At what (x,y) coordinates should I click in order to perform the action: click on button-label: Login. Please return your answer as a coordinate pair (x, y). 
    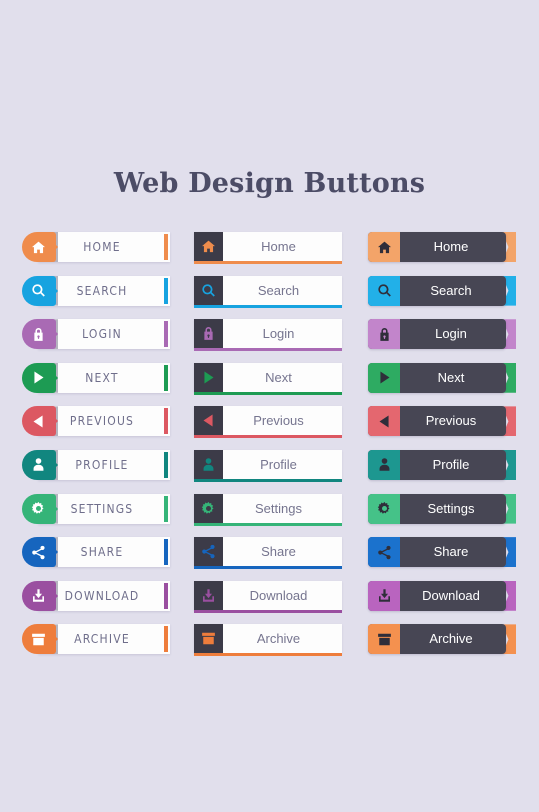
    Looking at the image, I should click on (278, 334).